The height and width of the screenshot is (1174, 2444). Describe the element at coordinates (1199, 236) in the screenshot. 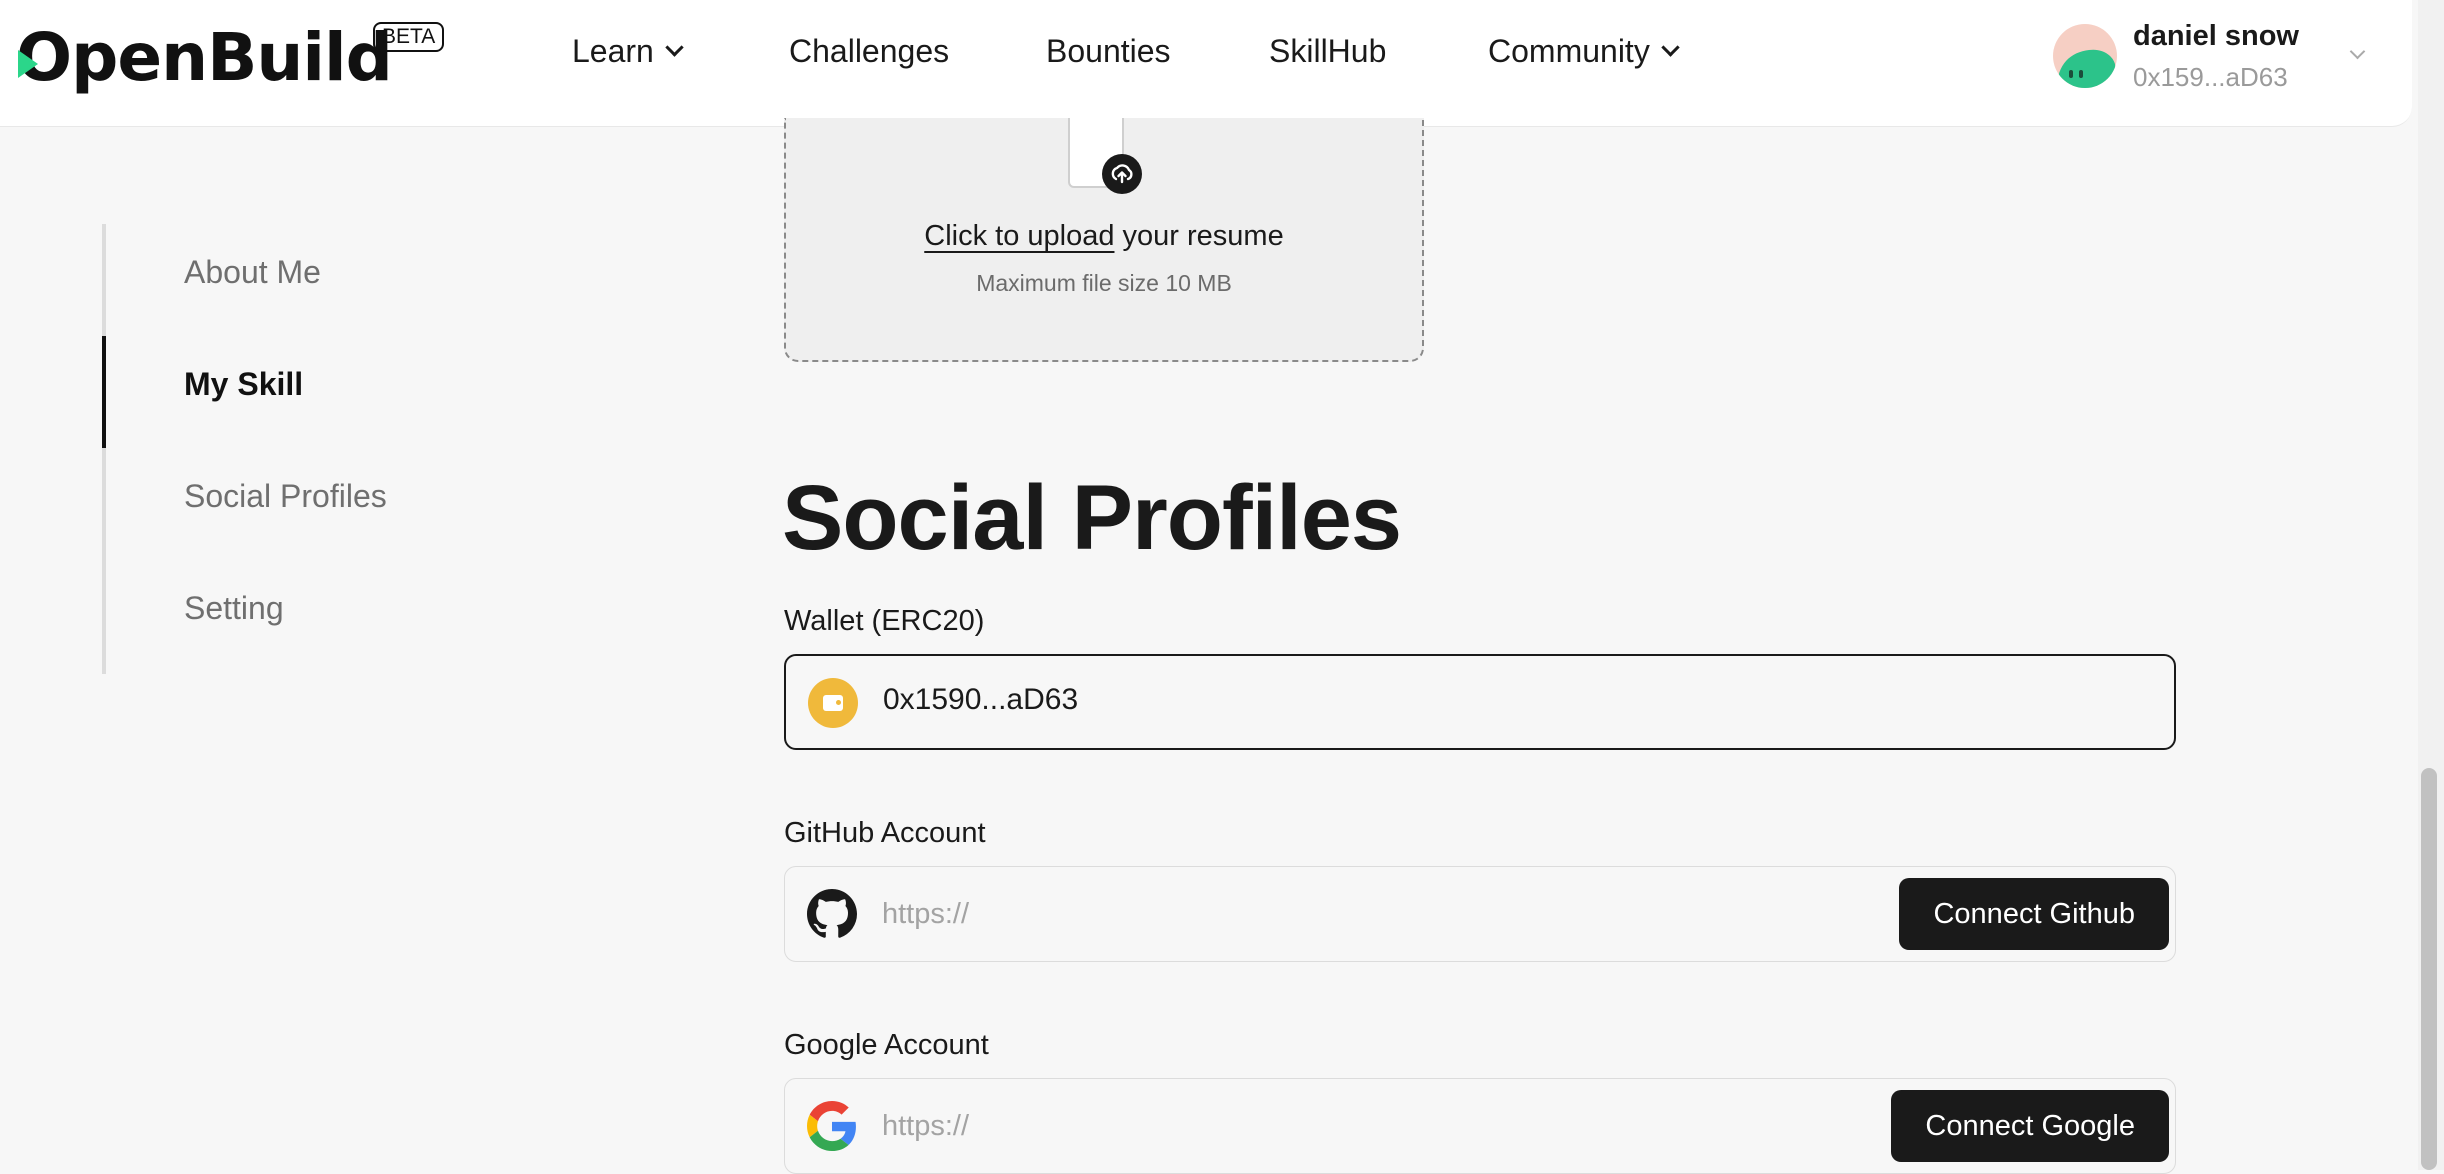

I see `upload-rest-text: your resume` at that location.